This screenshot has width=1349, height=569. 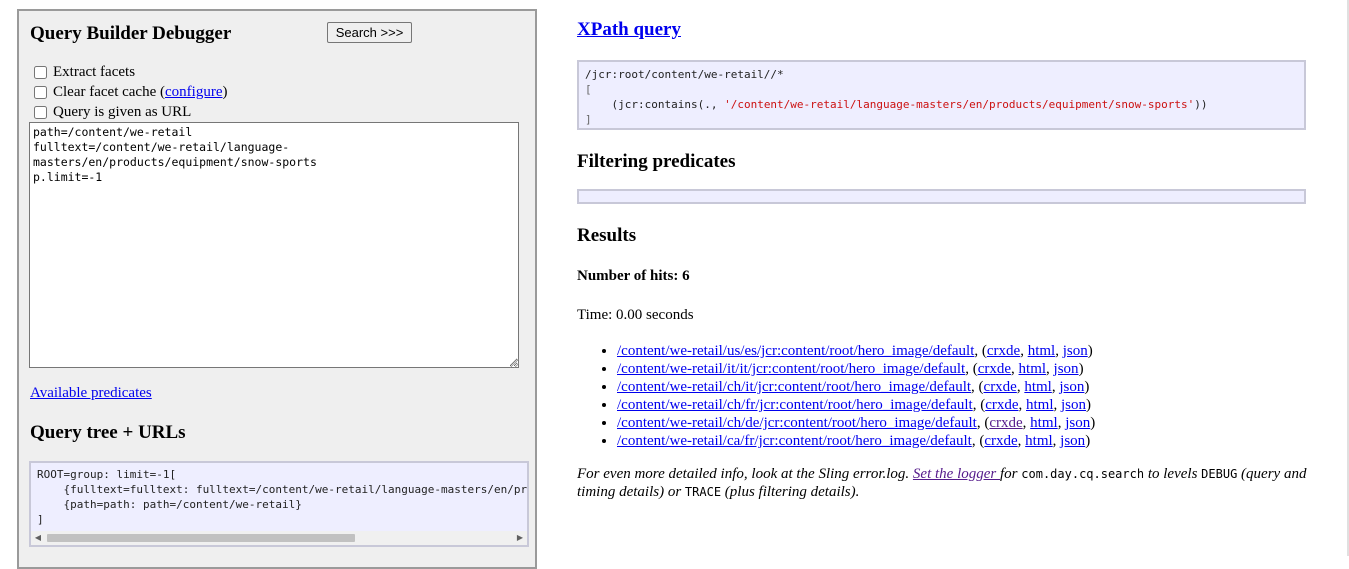 I want to click on xpath-query-link: XPath query, so click(x=629, y=29).